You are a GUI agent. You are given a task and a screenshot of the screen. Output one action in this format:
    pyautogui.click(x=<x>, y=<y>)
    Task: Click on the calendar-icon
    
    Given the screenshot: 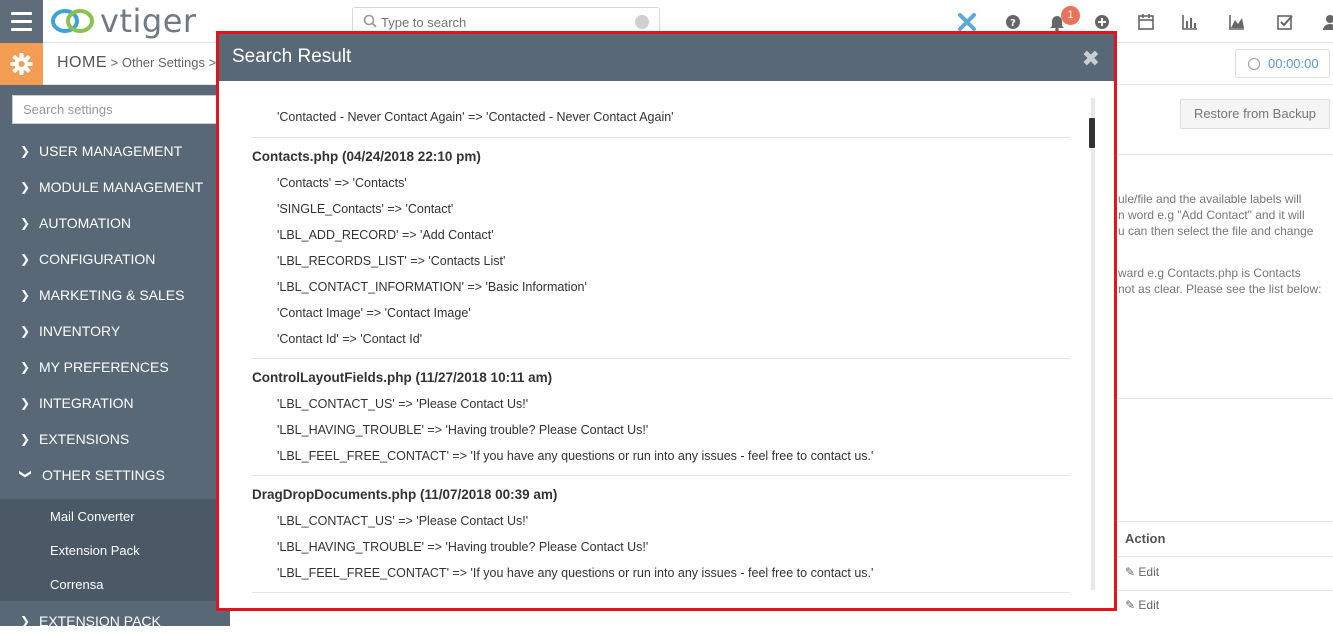 What is the action you would take?
    pyautogui.click(x=1146, y=22)
    